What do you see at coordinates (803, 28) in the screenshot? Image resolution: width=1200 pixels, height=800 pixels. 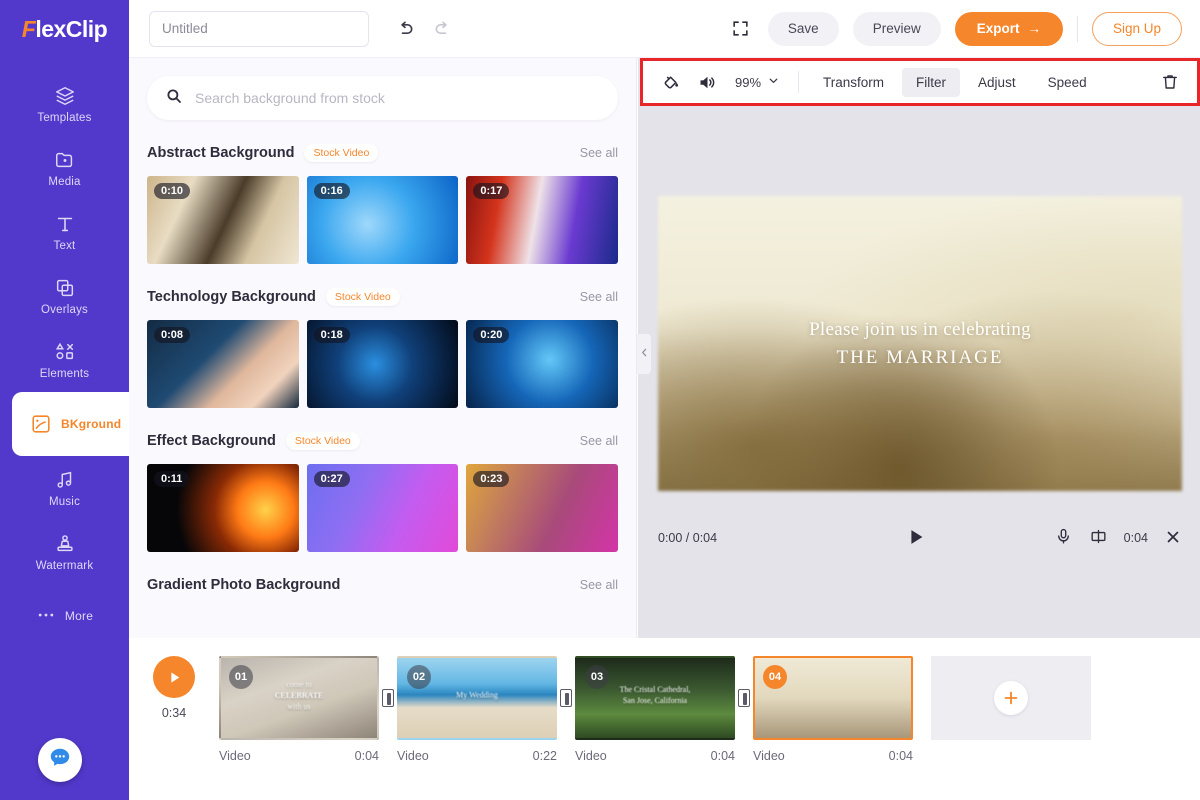 I see `save-button: Save` at bounding box center [803, 28].